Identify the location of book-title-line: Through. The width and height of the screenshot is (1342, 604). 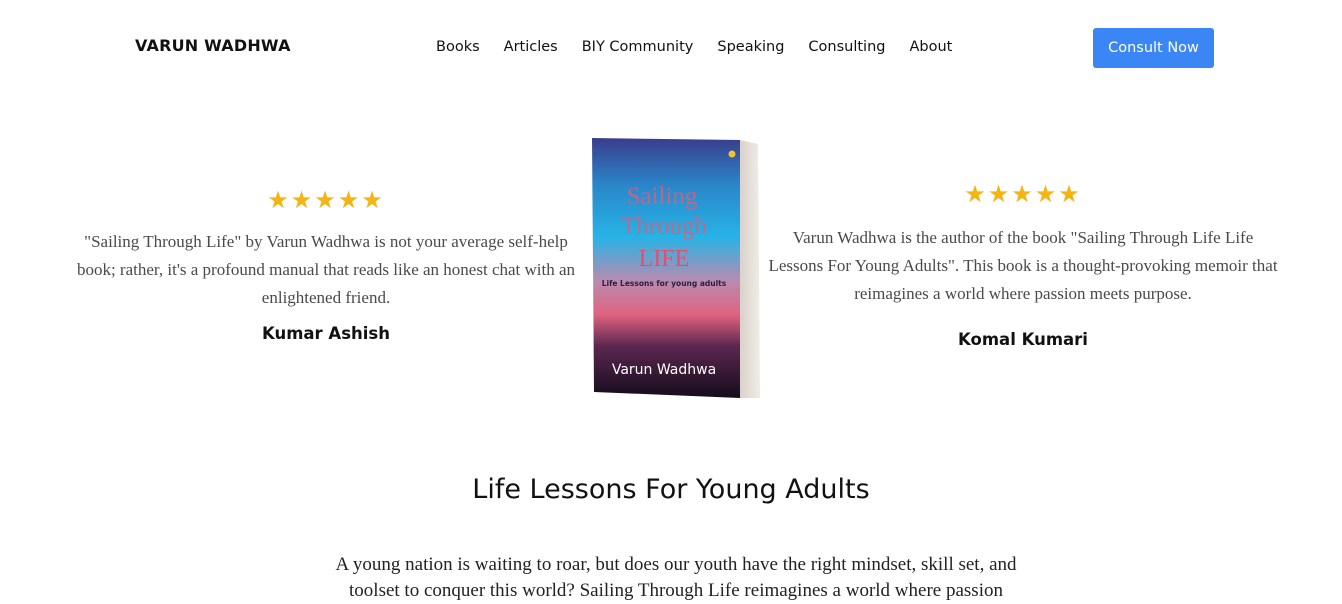
(664, 226).